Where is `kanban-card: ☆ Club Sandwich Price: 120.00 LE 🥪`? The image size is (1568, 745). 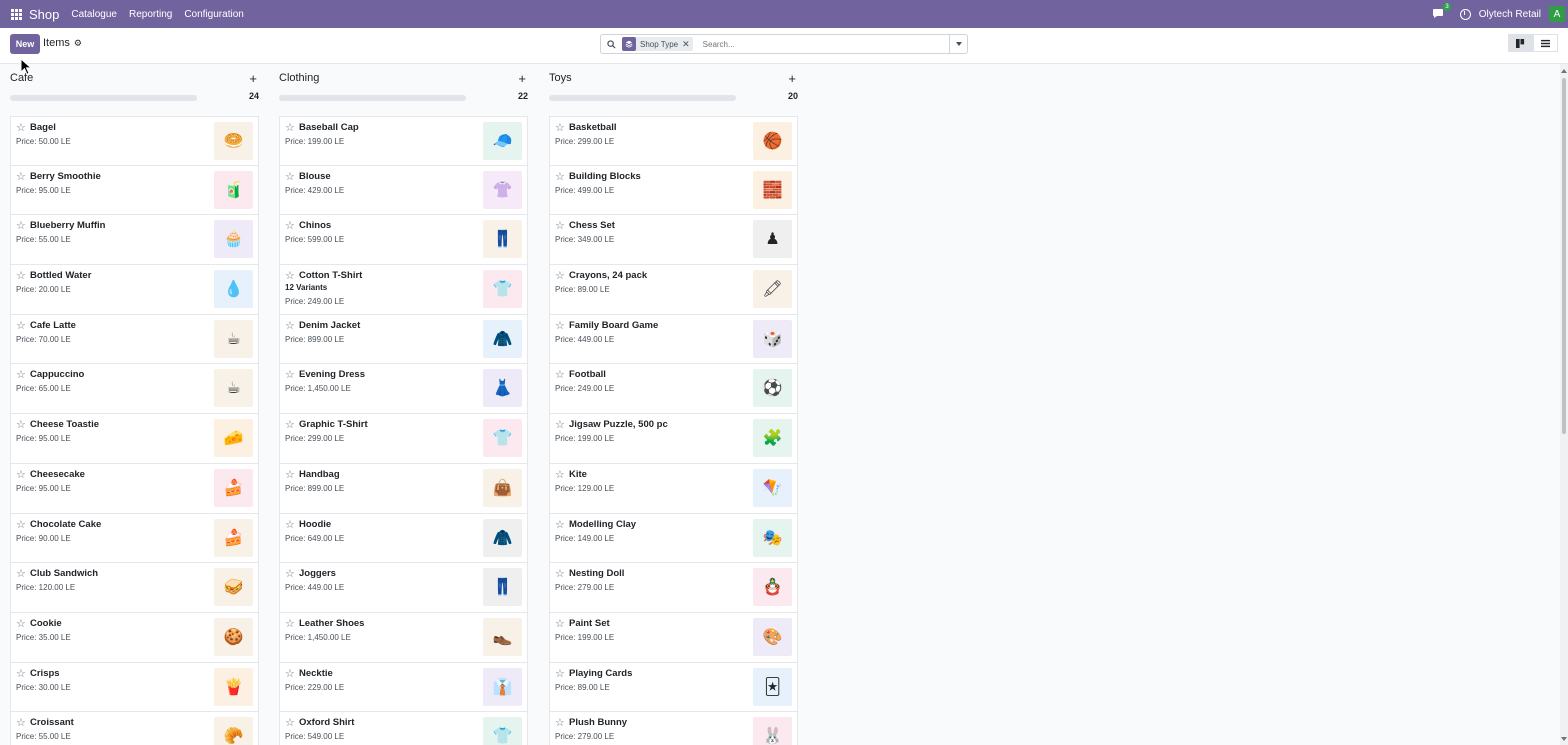
kanban-card: ☆ Club Sandwich Price: 120.00 LE 🥪 is located at coordinates (134, 588).